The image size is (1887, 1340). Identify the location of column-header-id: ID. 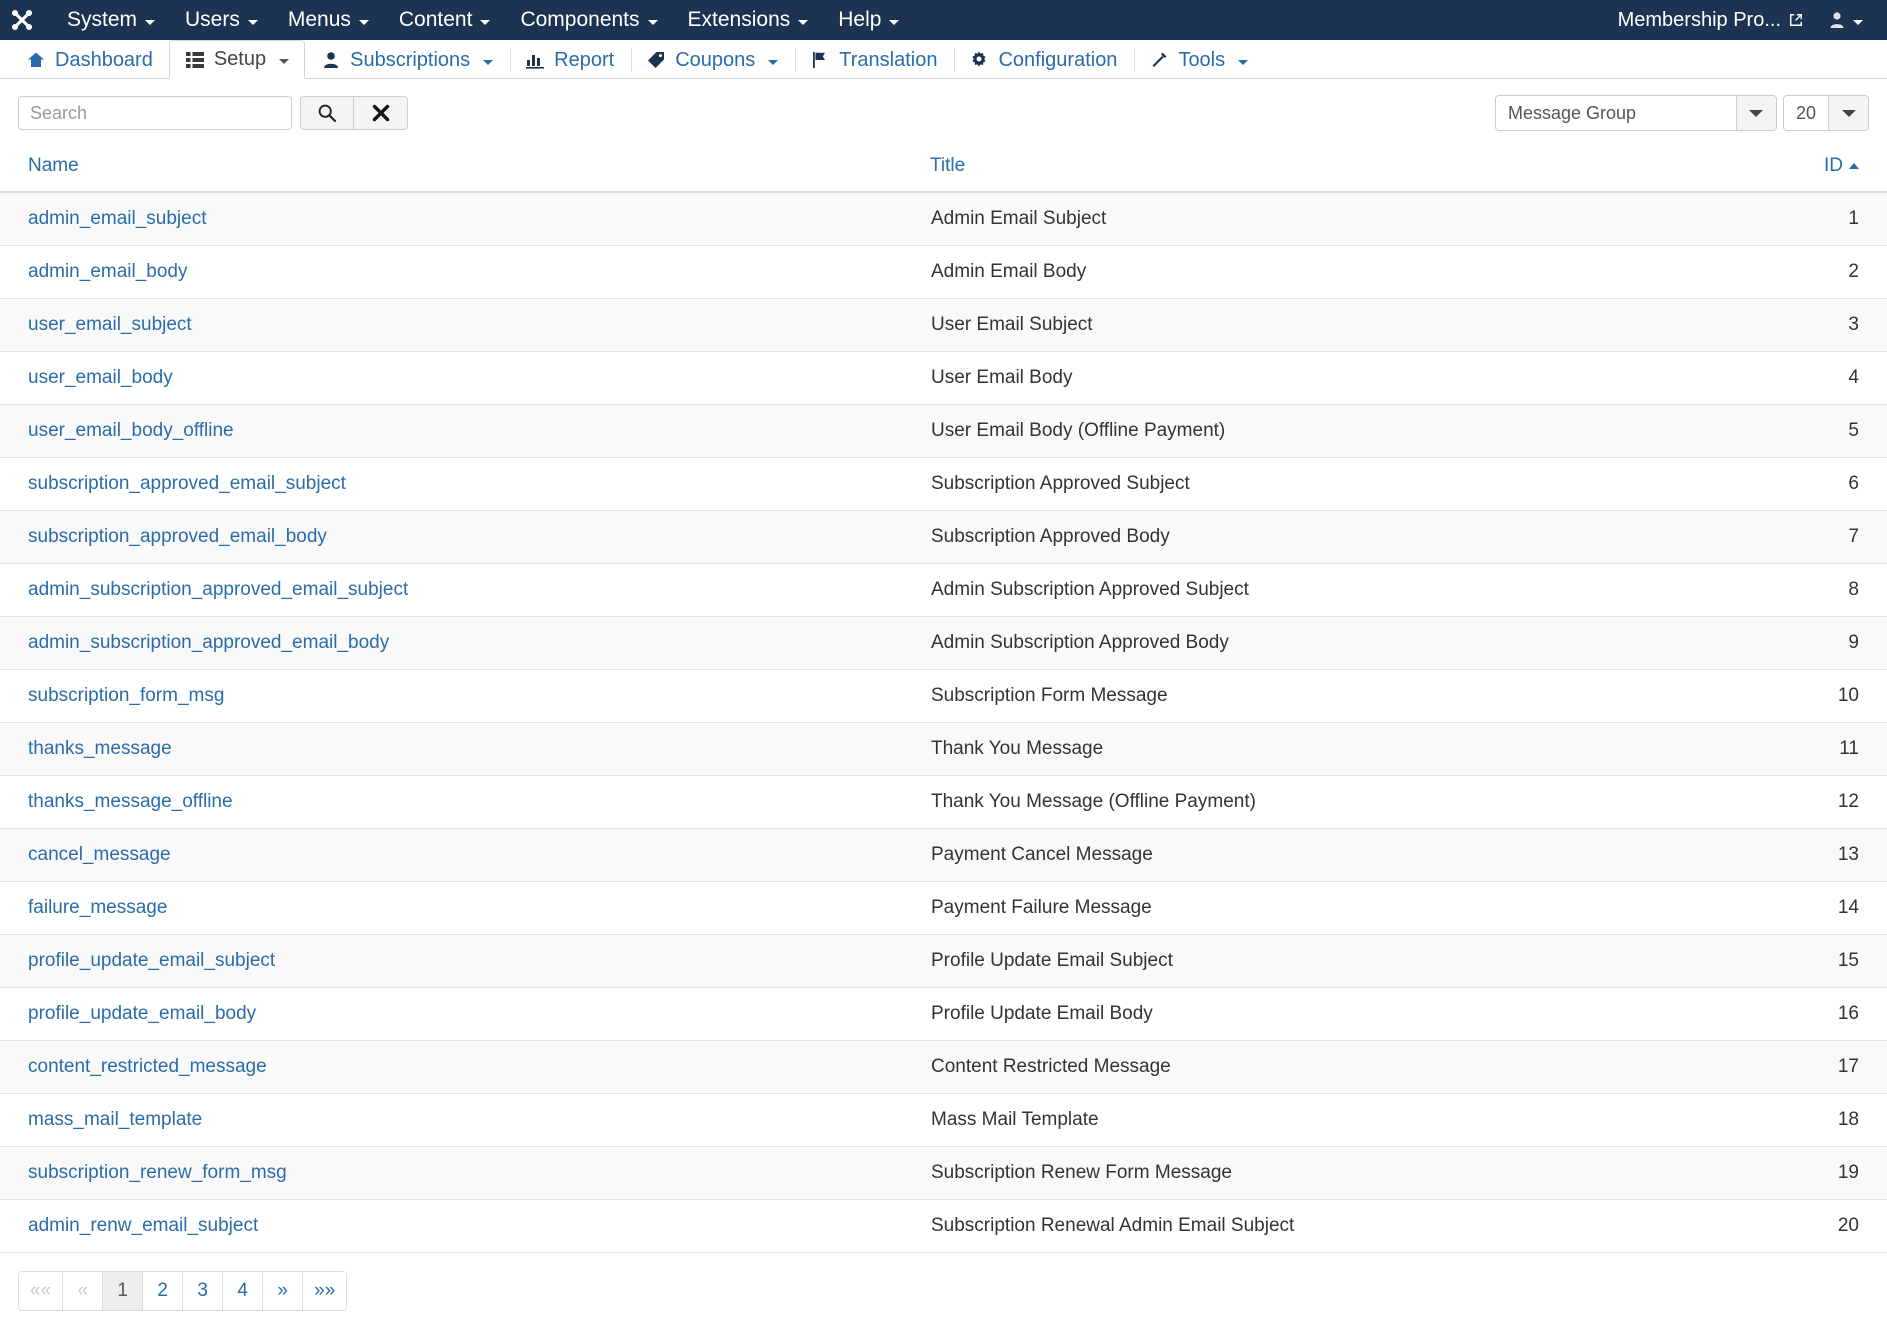
(1798, 169).